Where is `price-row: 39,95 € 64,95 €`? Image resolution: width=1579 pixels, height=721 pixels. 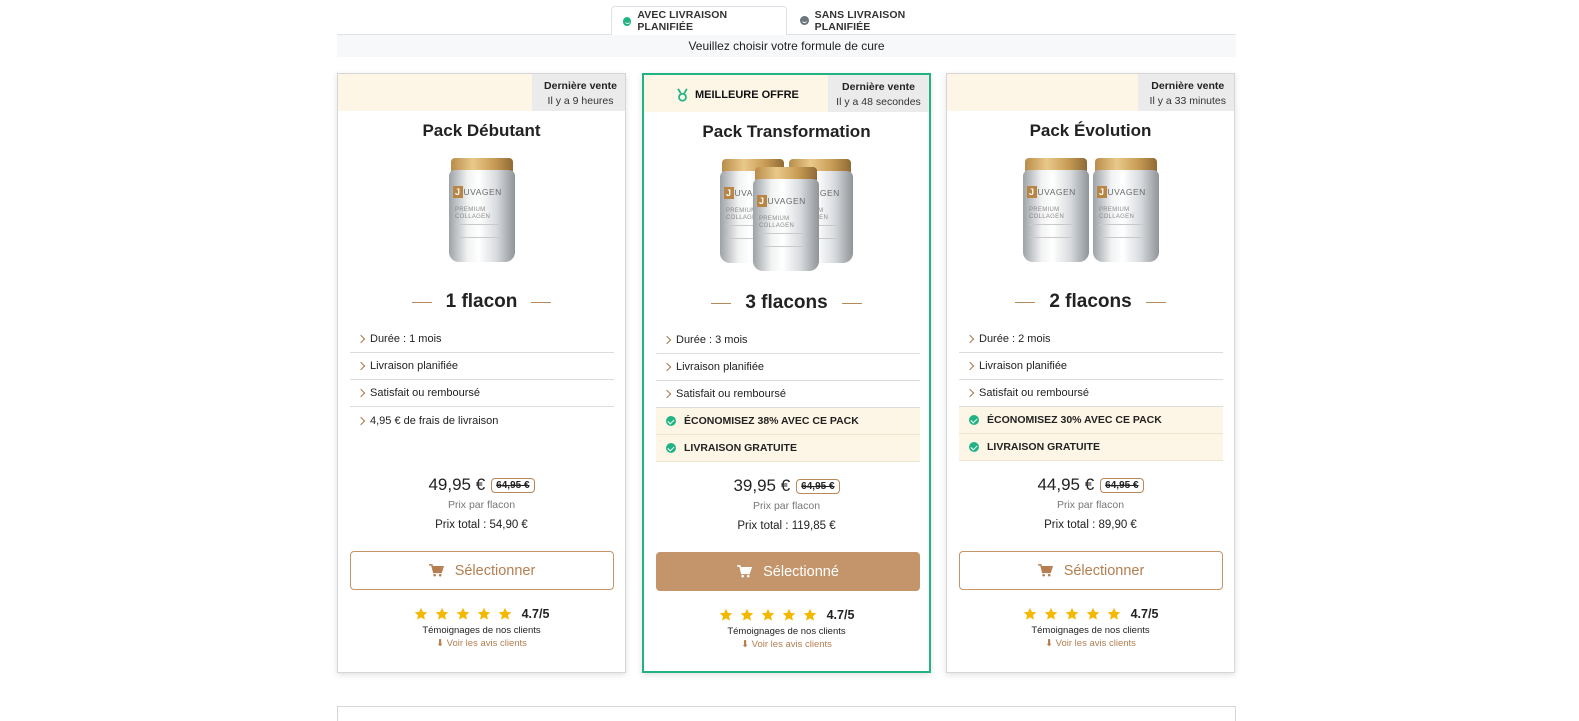
price-row: 39,95 € 64,95 € is located at coordinates (786, 486).